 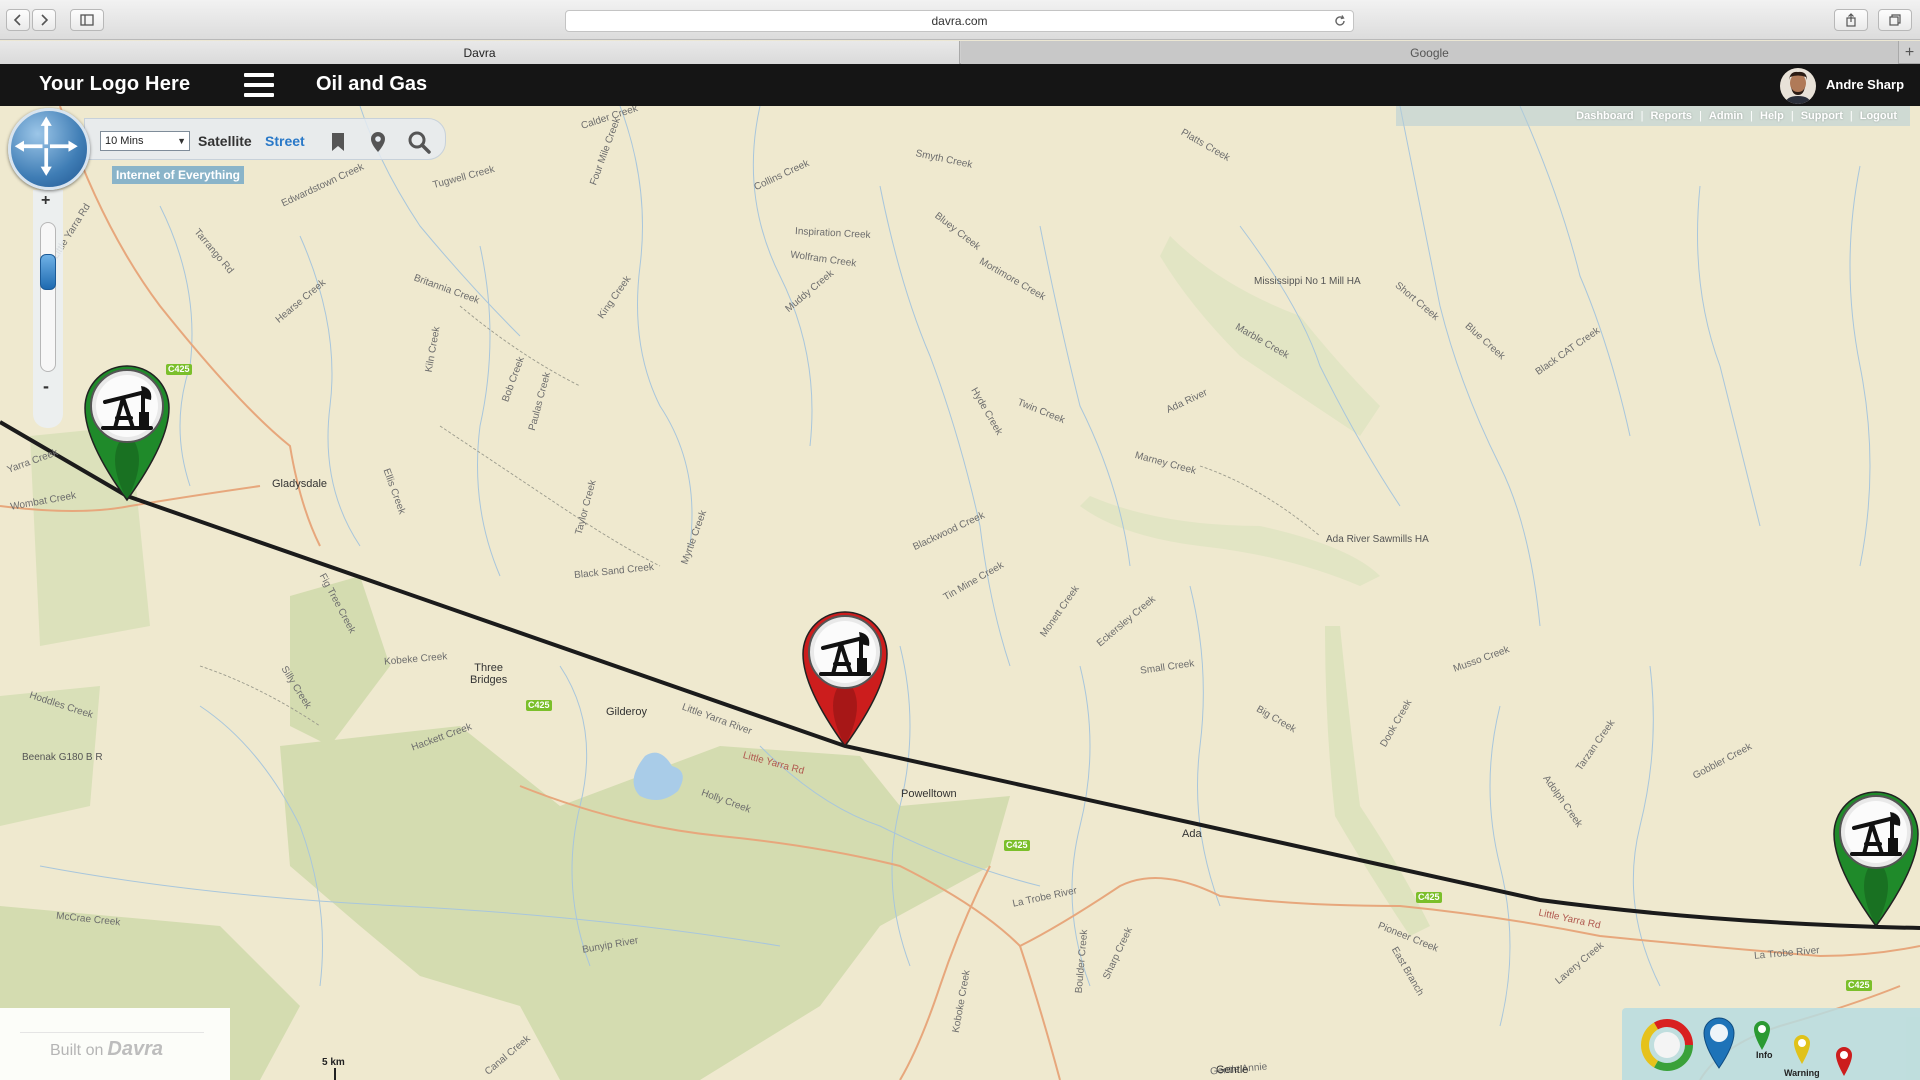 I want to click on app-header: Your Logo Here Oil and Gas Andre Sharp, so click(x=960, y=85).